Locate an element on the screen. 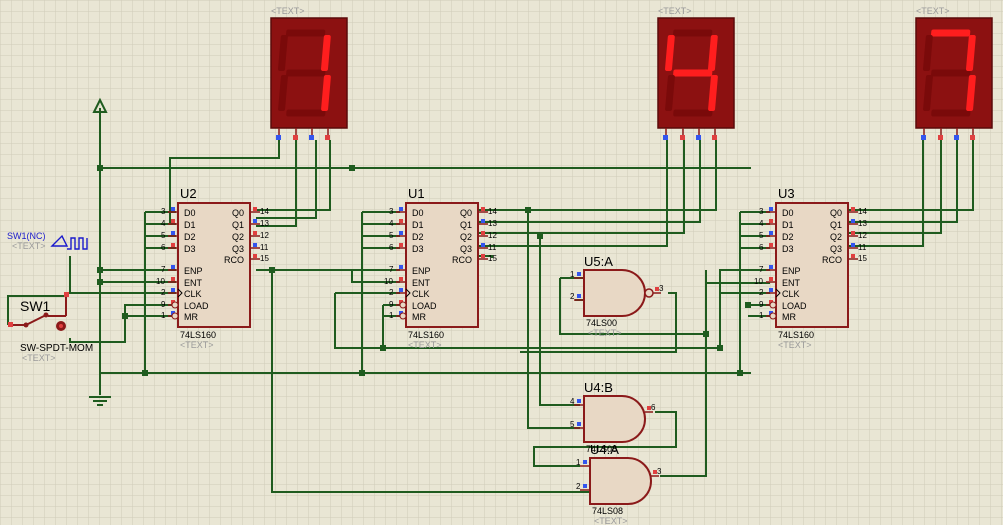  gate-part: 74LS00 is located at coordinates (601, 323).